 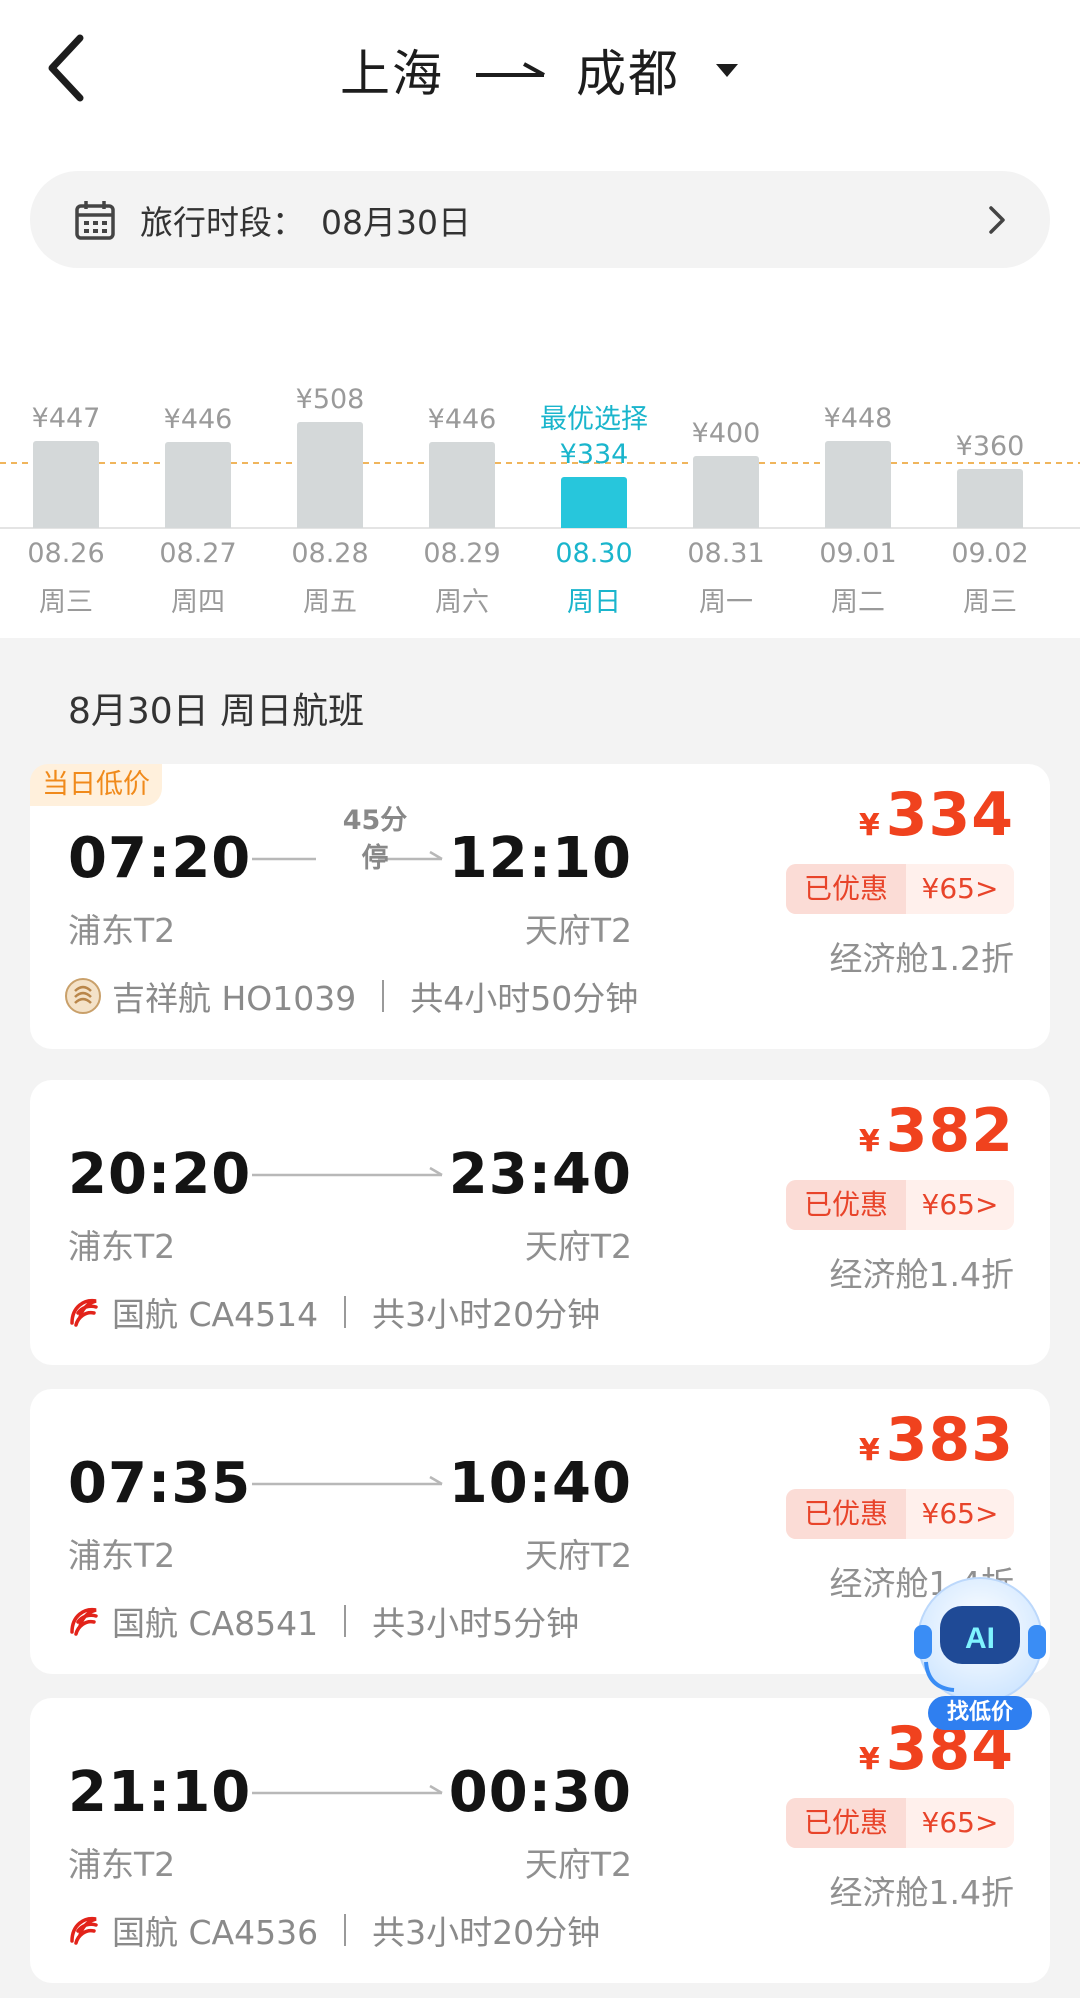 I want to click on bar-price-label: ¥334, so click(x=594, y=455).